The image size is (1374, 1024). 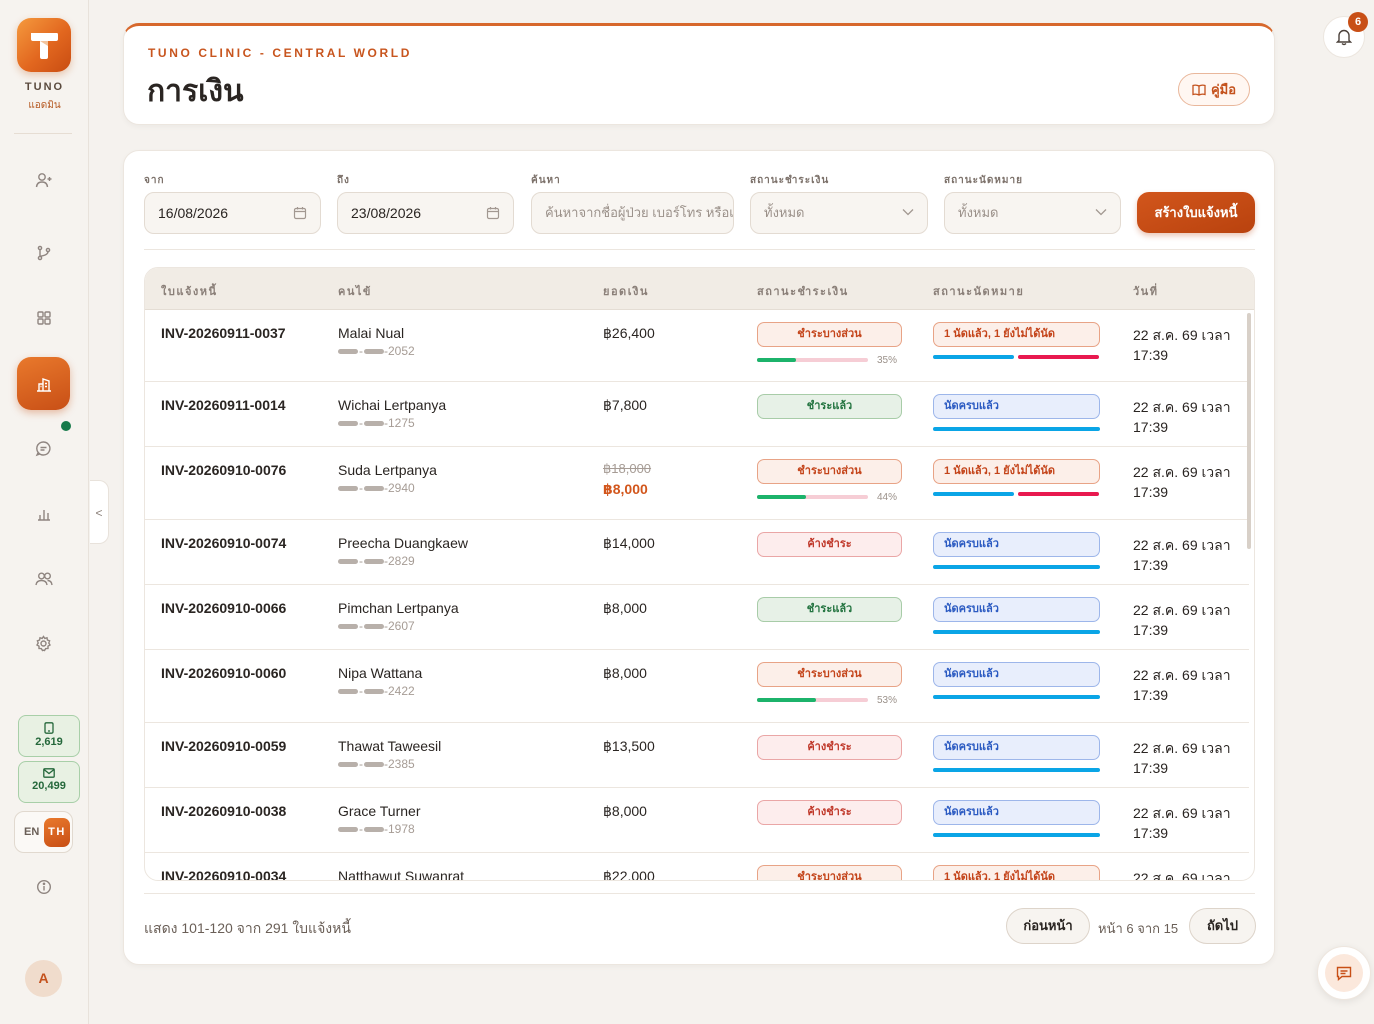 What do you see at coordinates (49, 786) in the screenshot?
I see `email-credit-value: 20,499` at bounding box center [49, 786].